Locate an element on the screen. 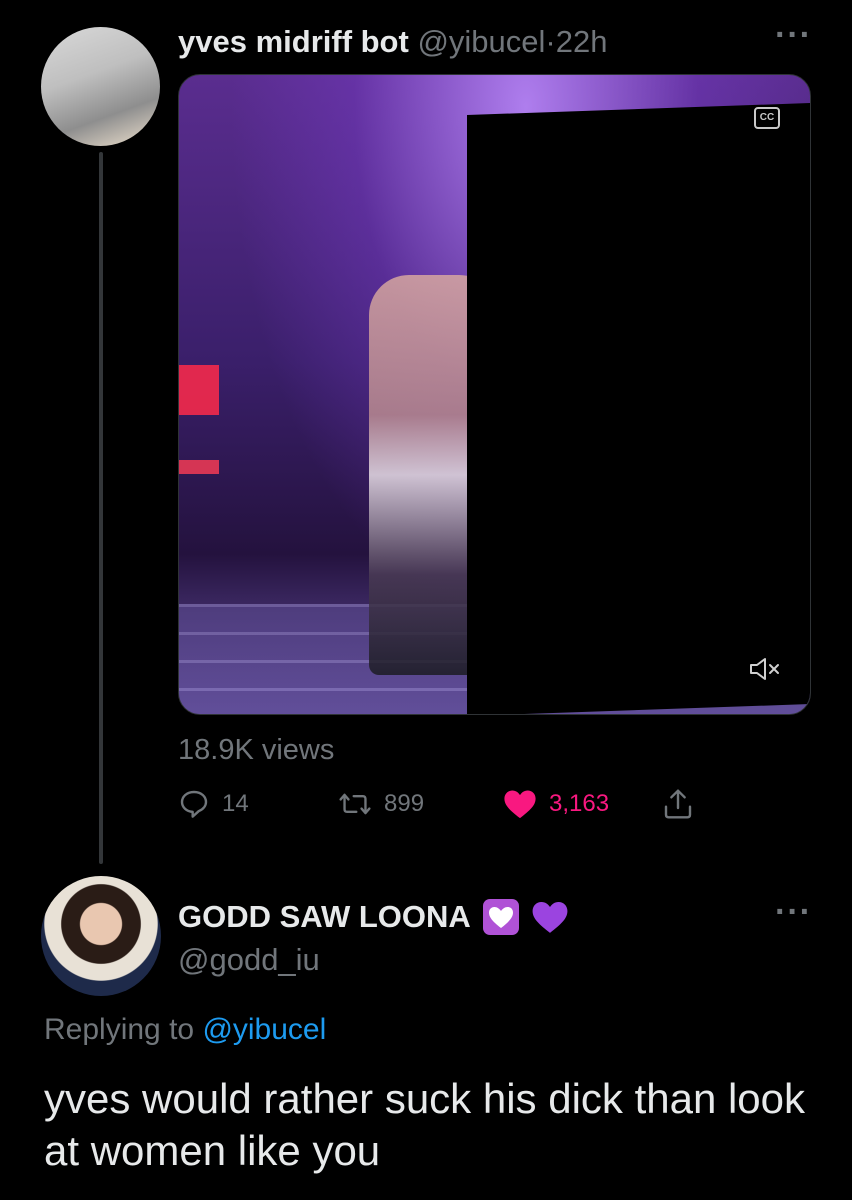 This screenshot has height=1200, width=852. retweet-count: 899 is located at coordinates (404, 803).